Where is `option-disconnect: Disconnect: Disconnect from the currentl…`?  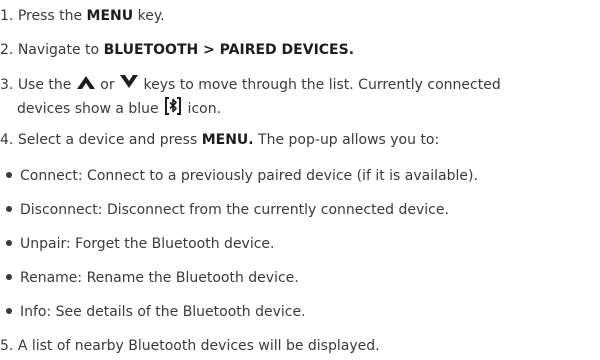 option-disconnect: Disconnect: Disconnect from the currentl… is located at coordinates (303, 210).